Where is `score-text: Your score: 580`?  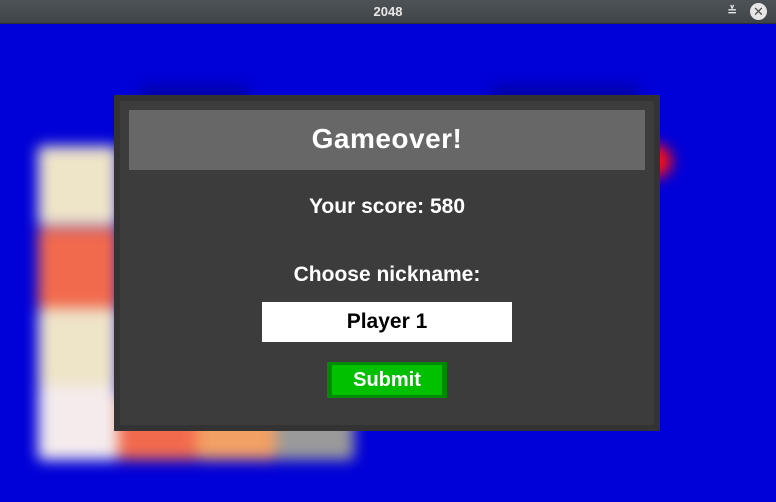 score-text: Your score: 580 is located at coordinates (386, 206).